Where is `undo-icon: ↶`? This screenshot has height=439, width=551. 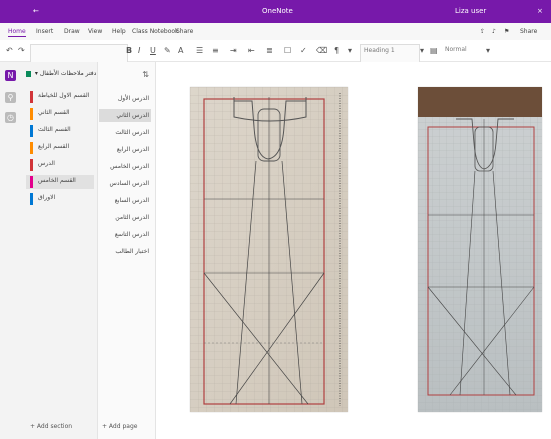
undo-icon: ↶ is located at coordinates (9, 51).